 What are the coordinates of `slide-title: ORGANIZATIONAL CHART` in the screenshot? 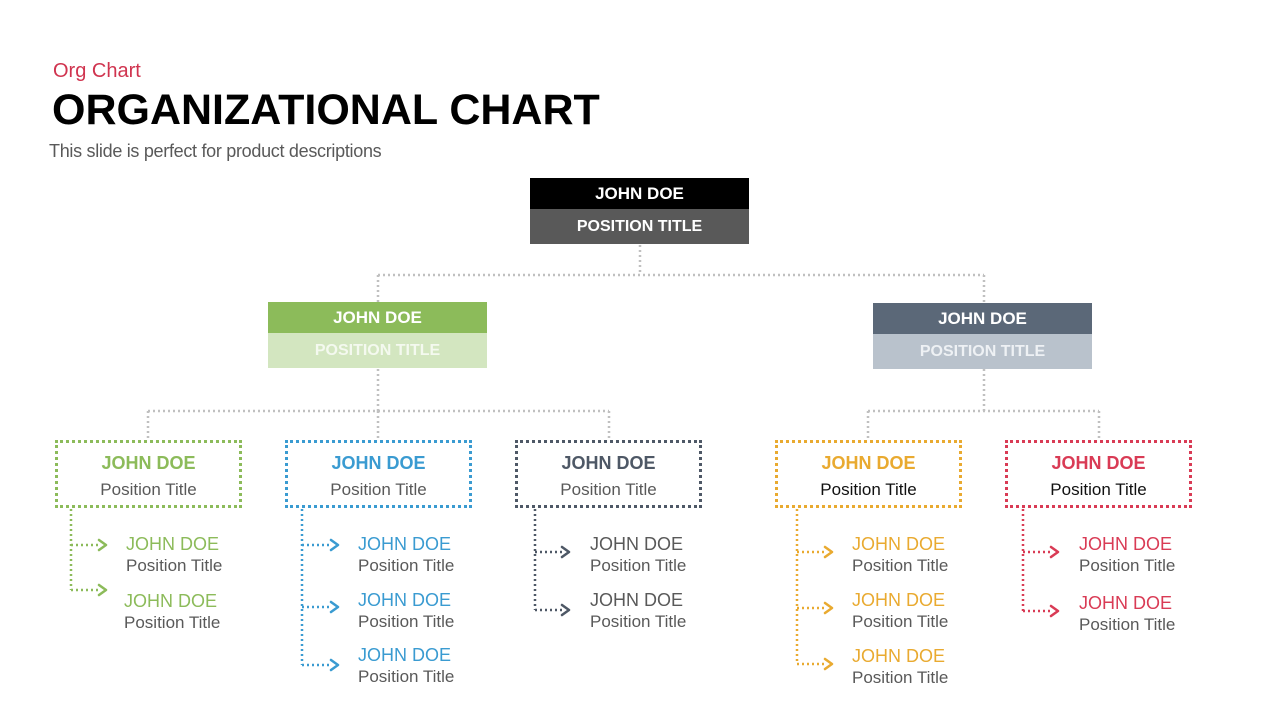 It's located at (326, 110).